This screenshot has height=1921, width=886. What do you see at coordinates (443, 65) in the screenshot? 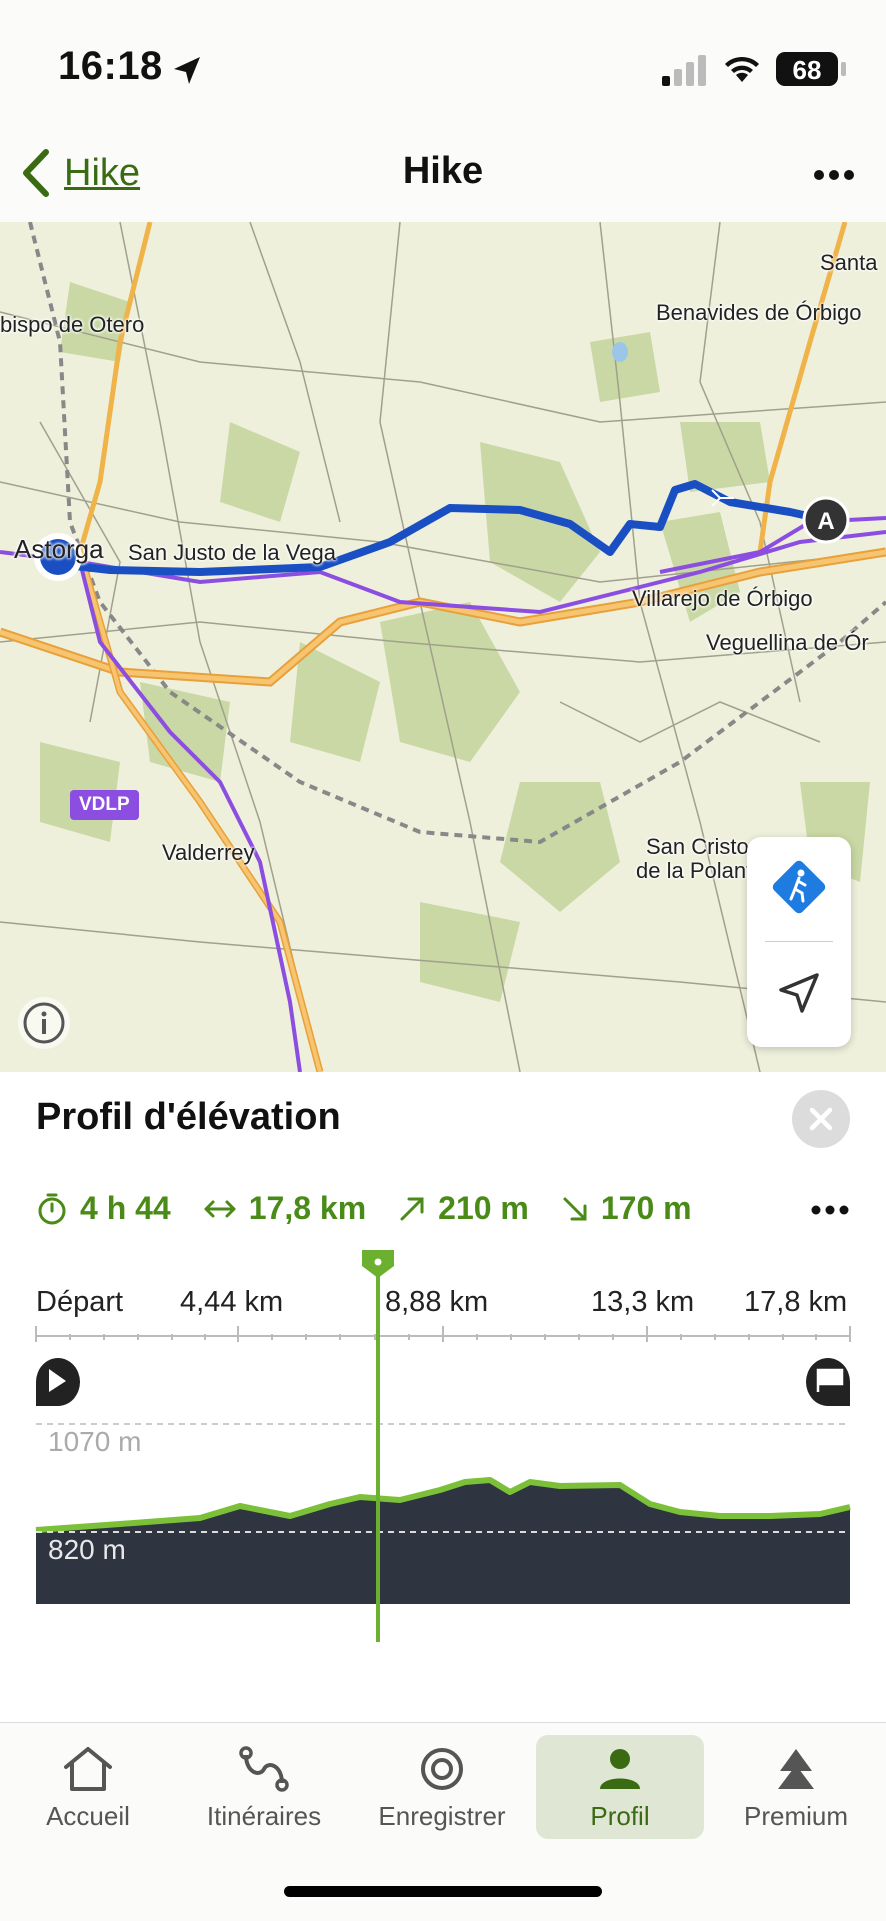
I see `status-bar: 16:18 68` at bounding box center [443, 65].